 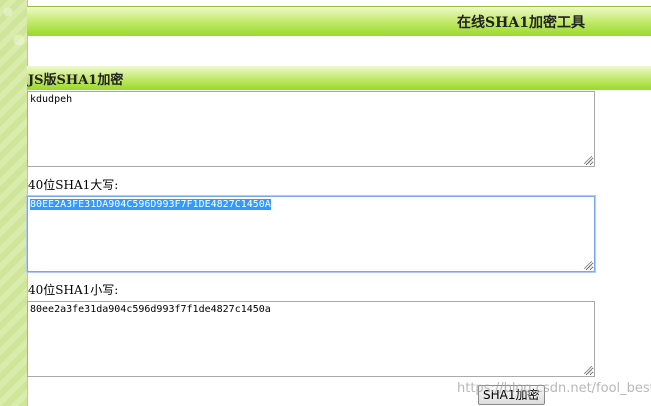 What do you see at coordinates (76, 80) in the screenshot?
I see `section-title: JS版SHA1加密` at bounding box center [76, 80].